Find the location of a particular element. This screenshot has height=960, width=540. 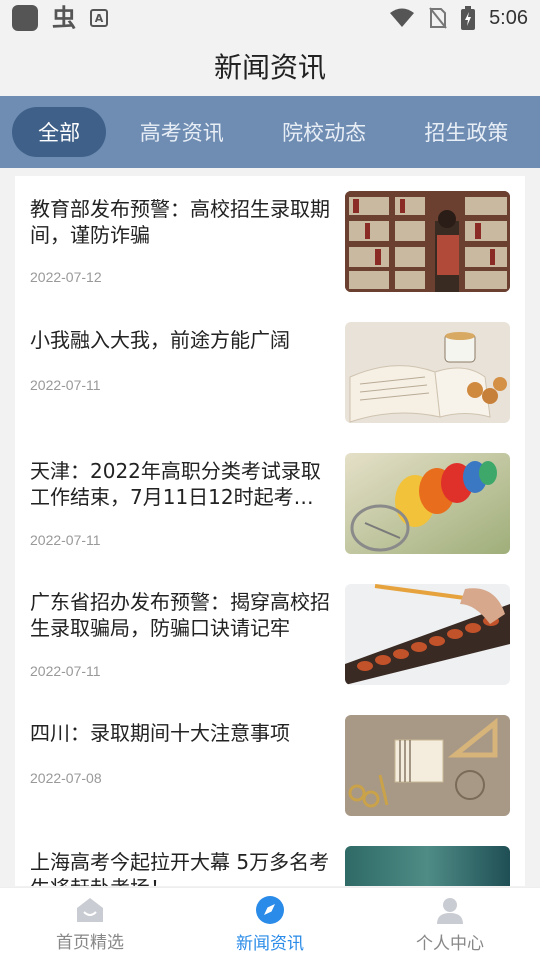

news-title: 教育部发布预警：高校招生录取期间，谨防诈骗 is located at coordinates (180, 222).